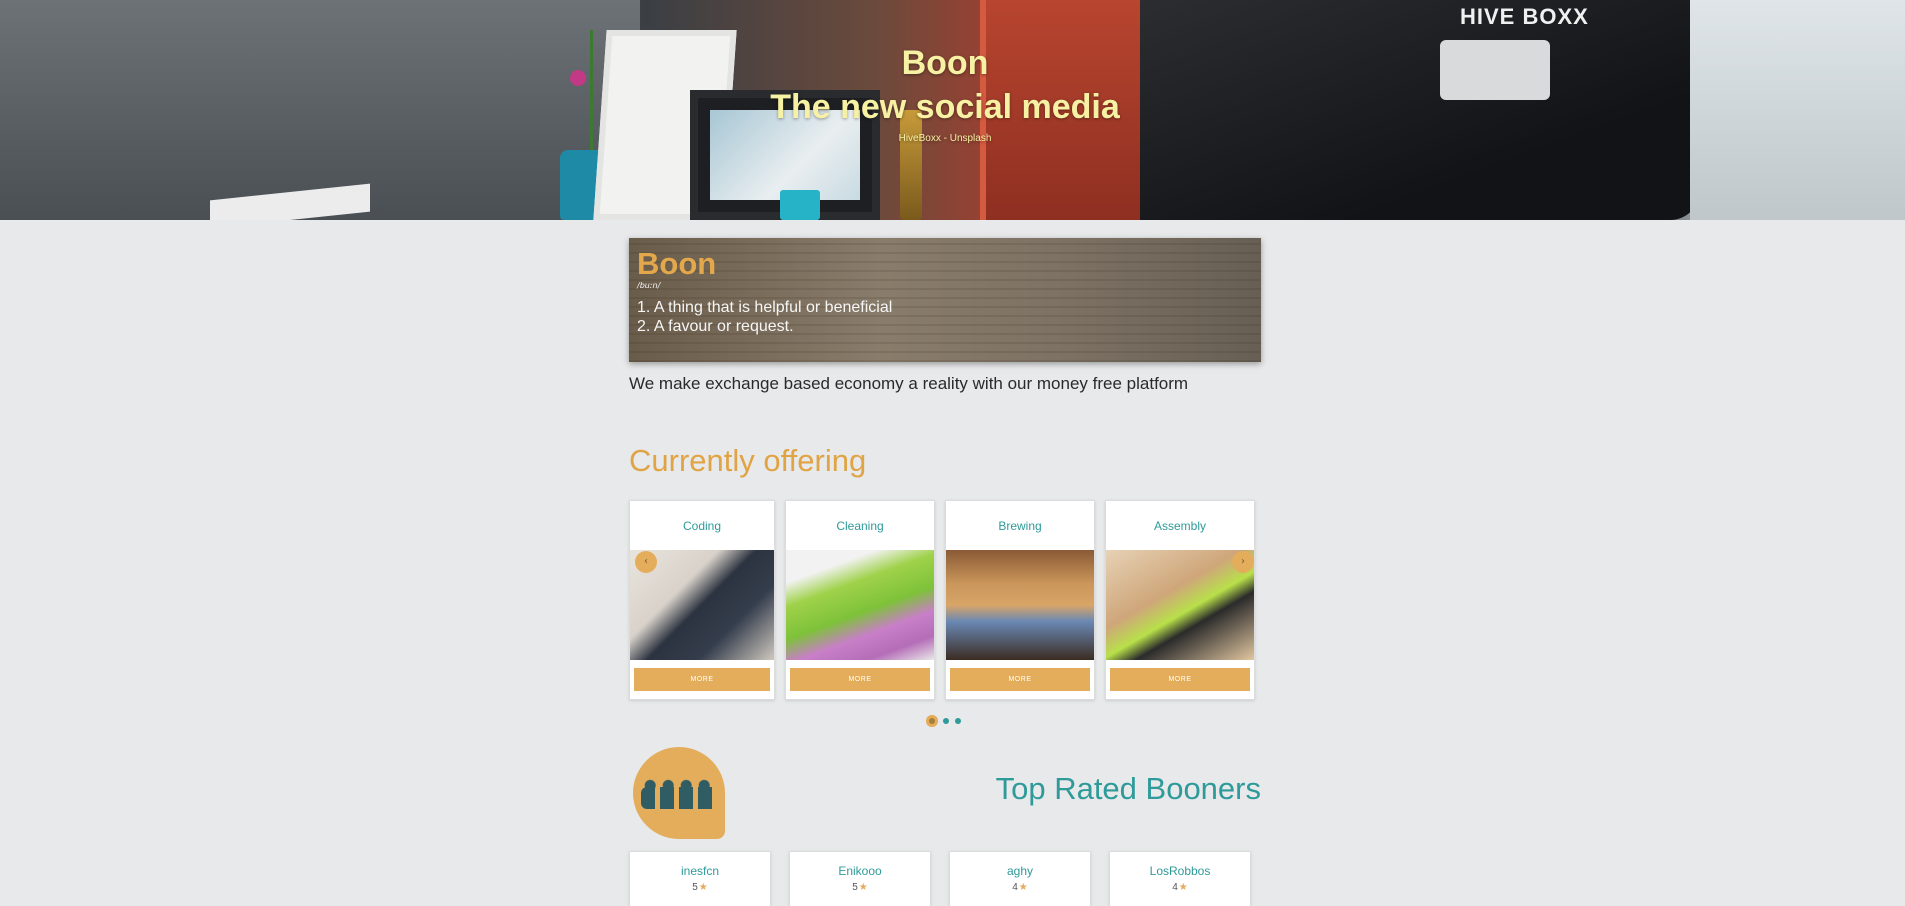 This screenshot has height=906, width=1905. What do you see at coordinates (932, 721) in the screenshot?
I see `carousel-dot-active` at bounding box center [932, 721].